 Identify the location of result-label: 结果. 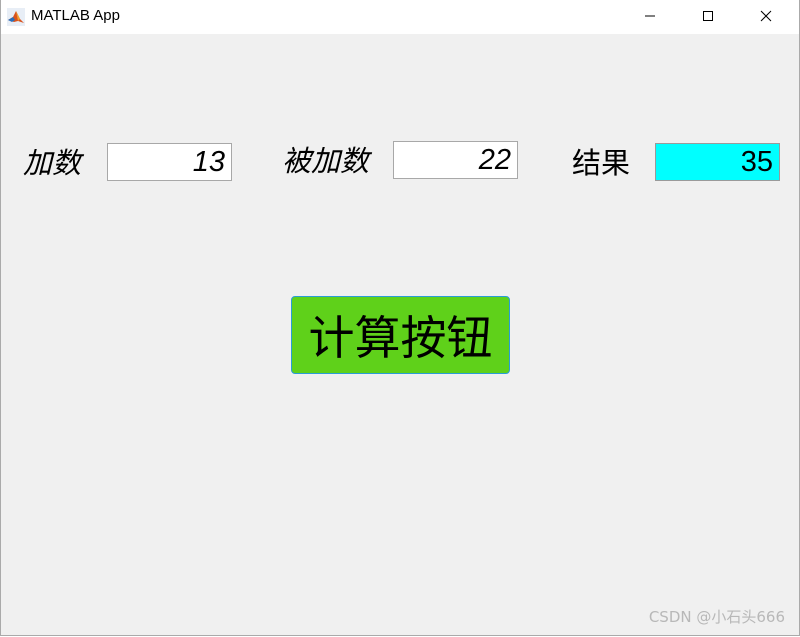
(601, 163).